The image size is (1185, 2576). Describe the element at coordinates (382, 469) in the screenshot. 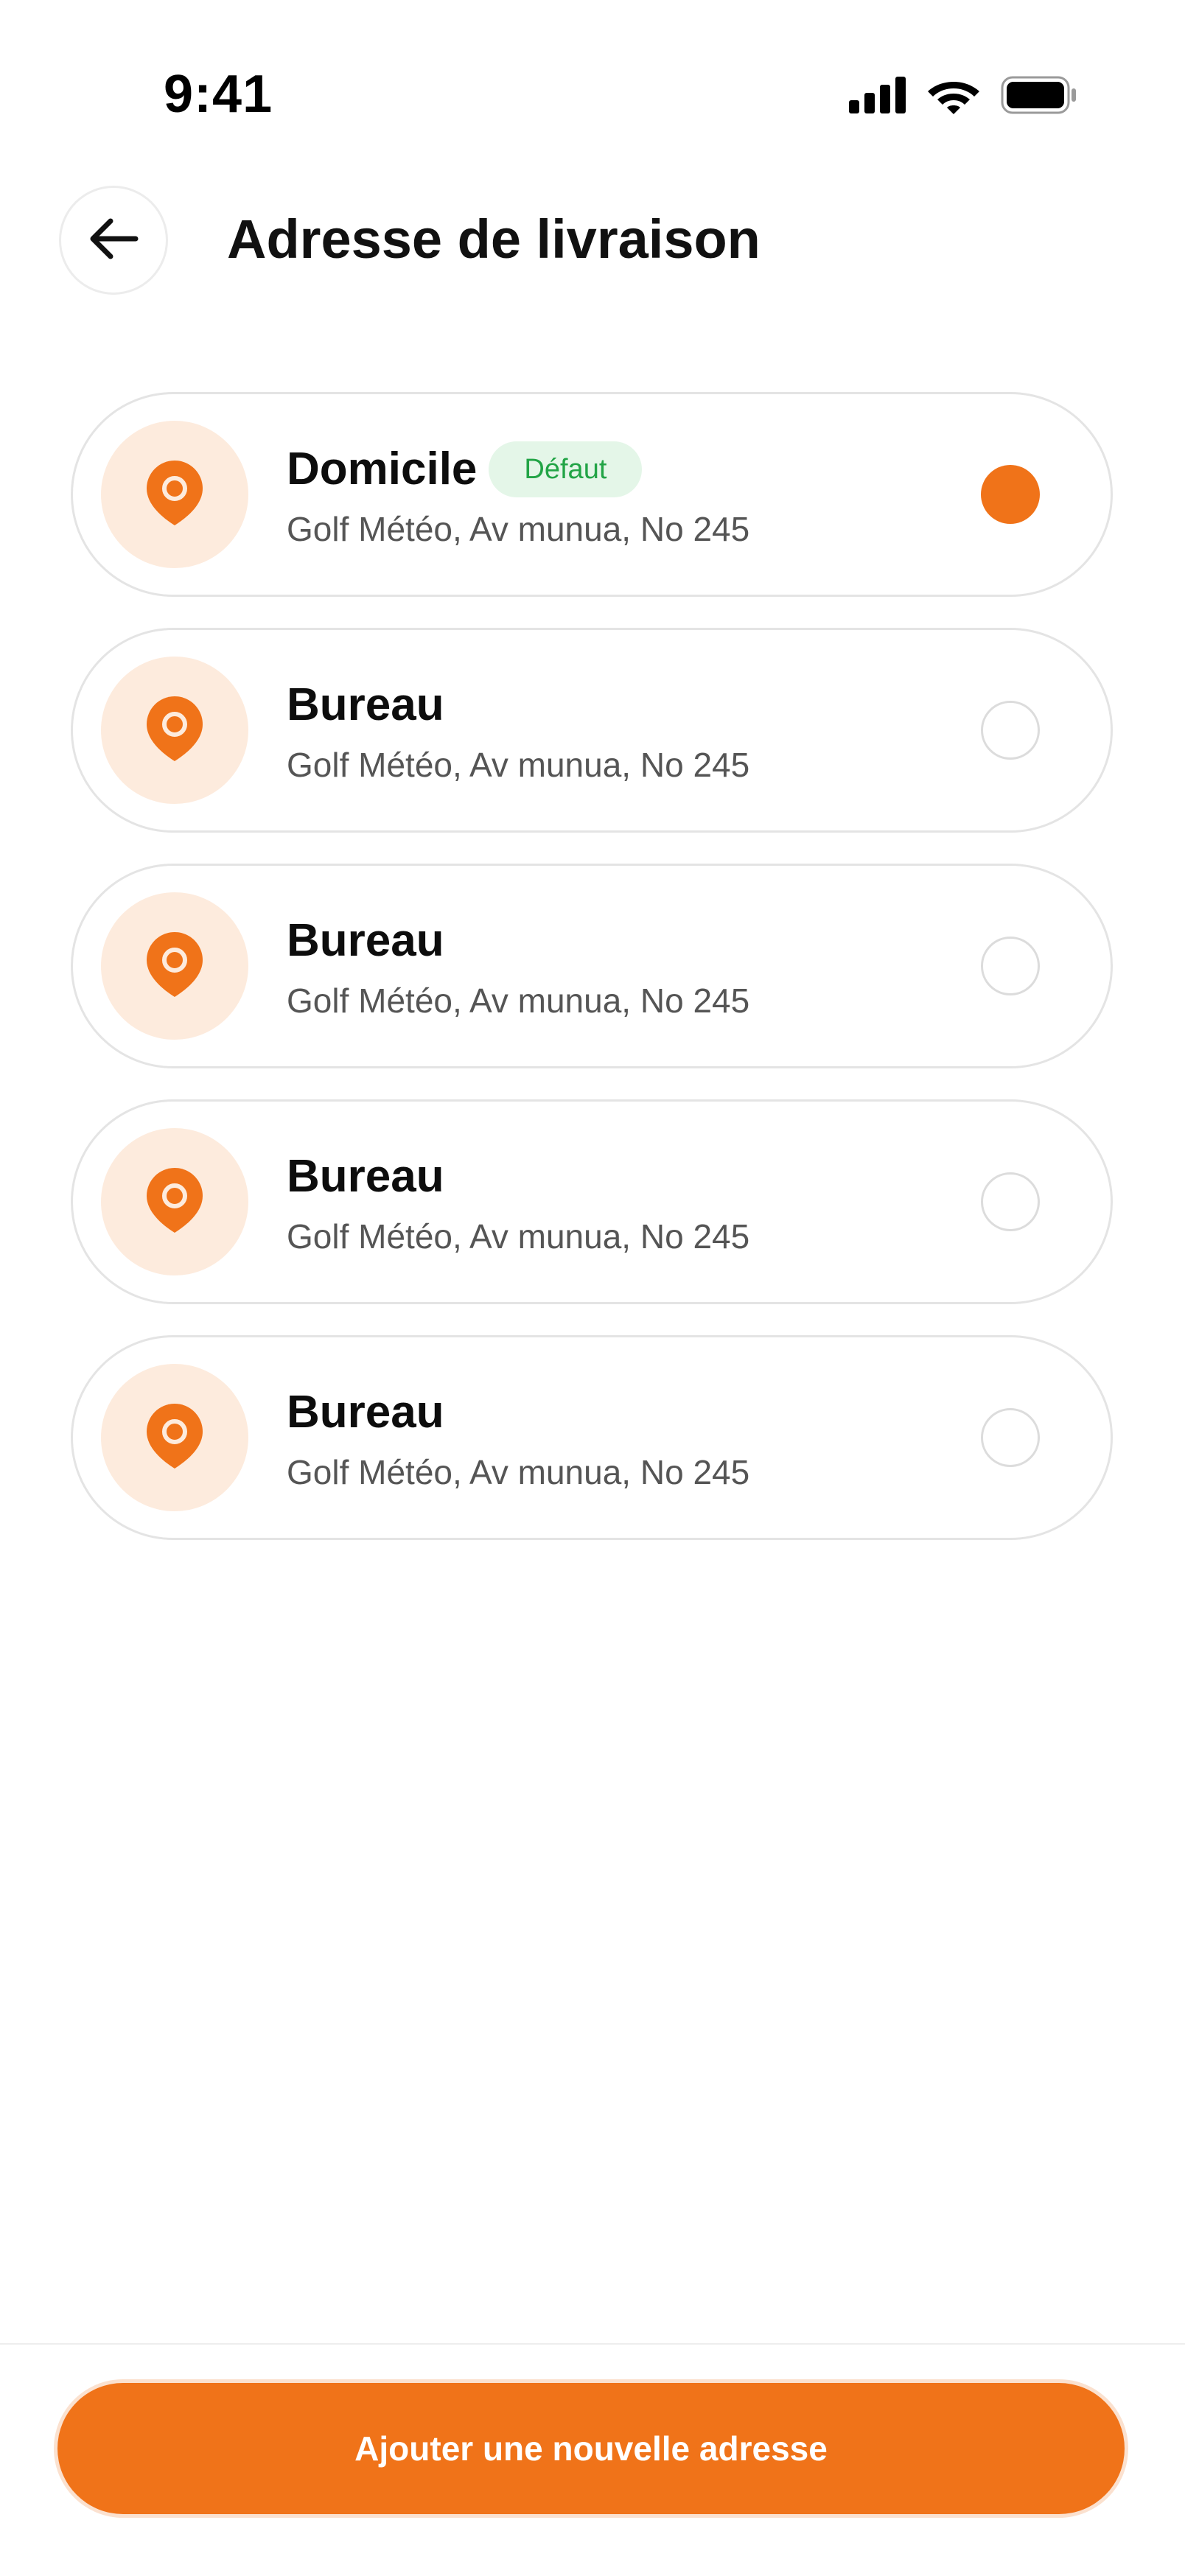

I see `address-name: Domicile` at that location.